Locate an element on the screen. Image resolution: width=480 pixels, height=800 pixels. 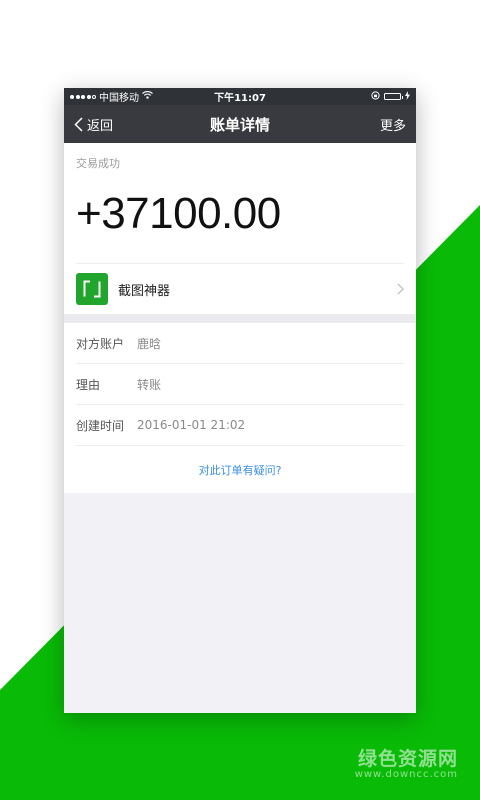
detail-row-counterparty: 对方账户 鹿晗 is located at coordinates (240, 343).